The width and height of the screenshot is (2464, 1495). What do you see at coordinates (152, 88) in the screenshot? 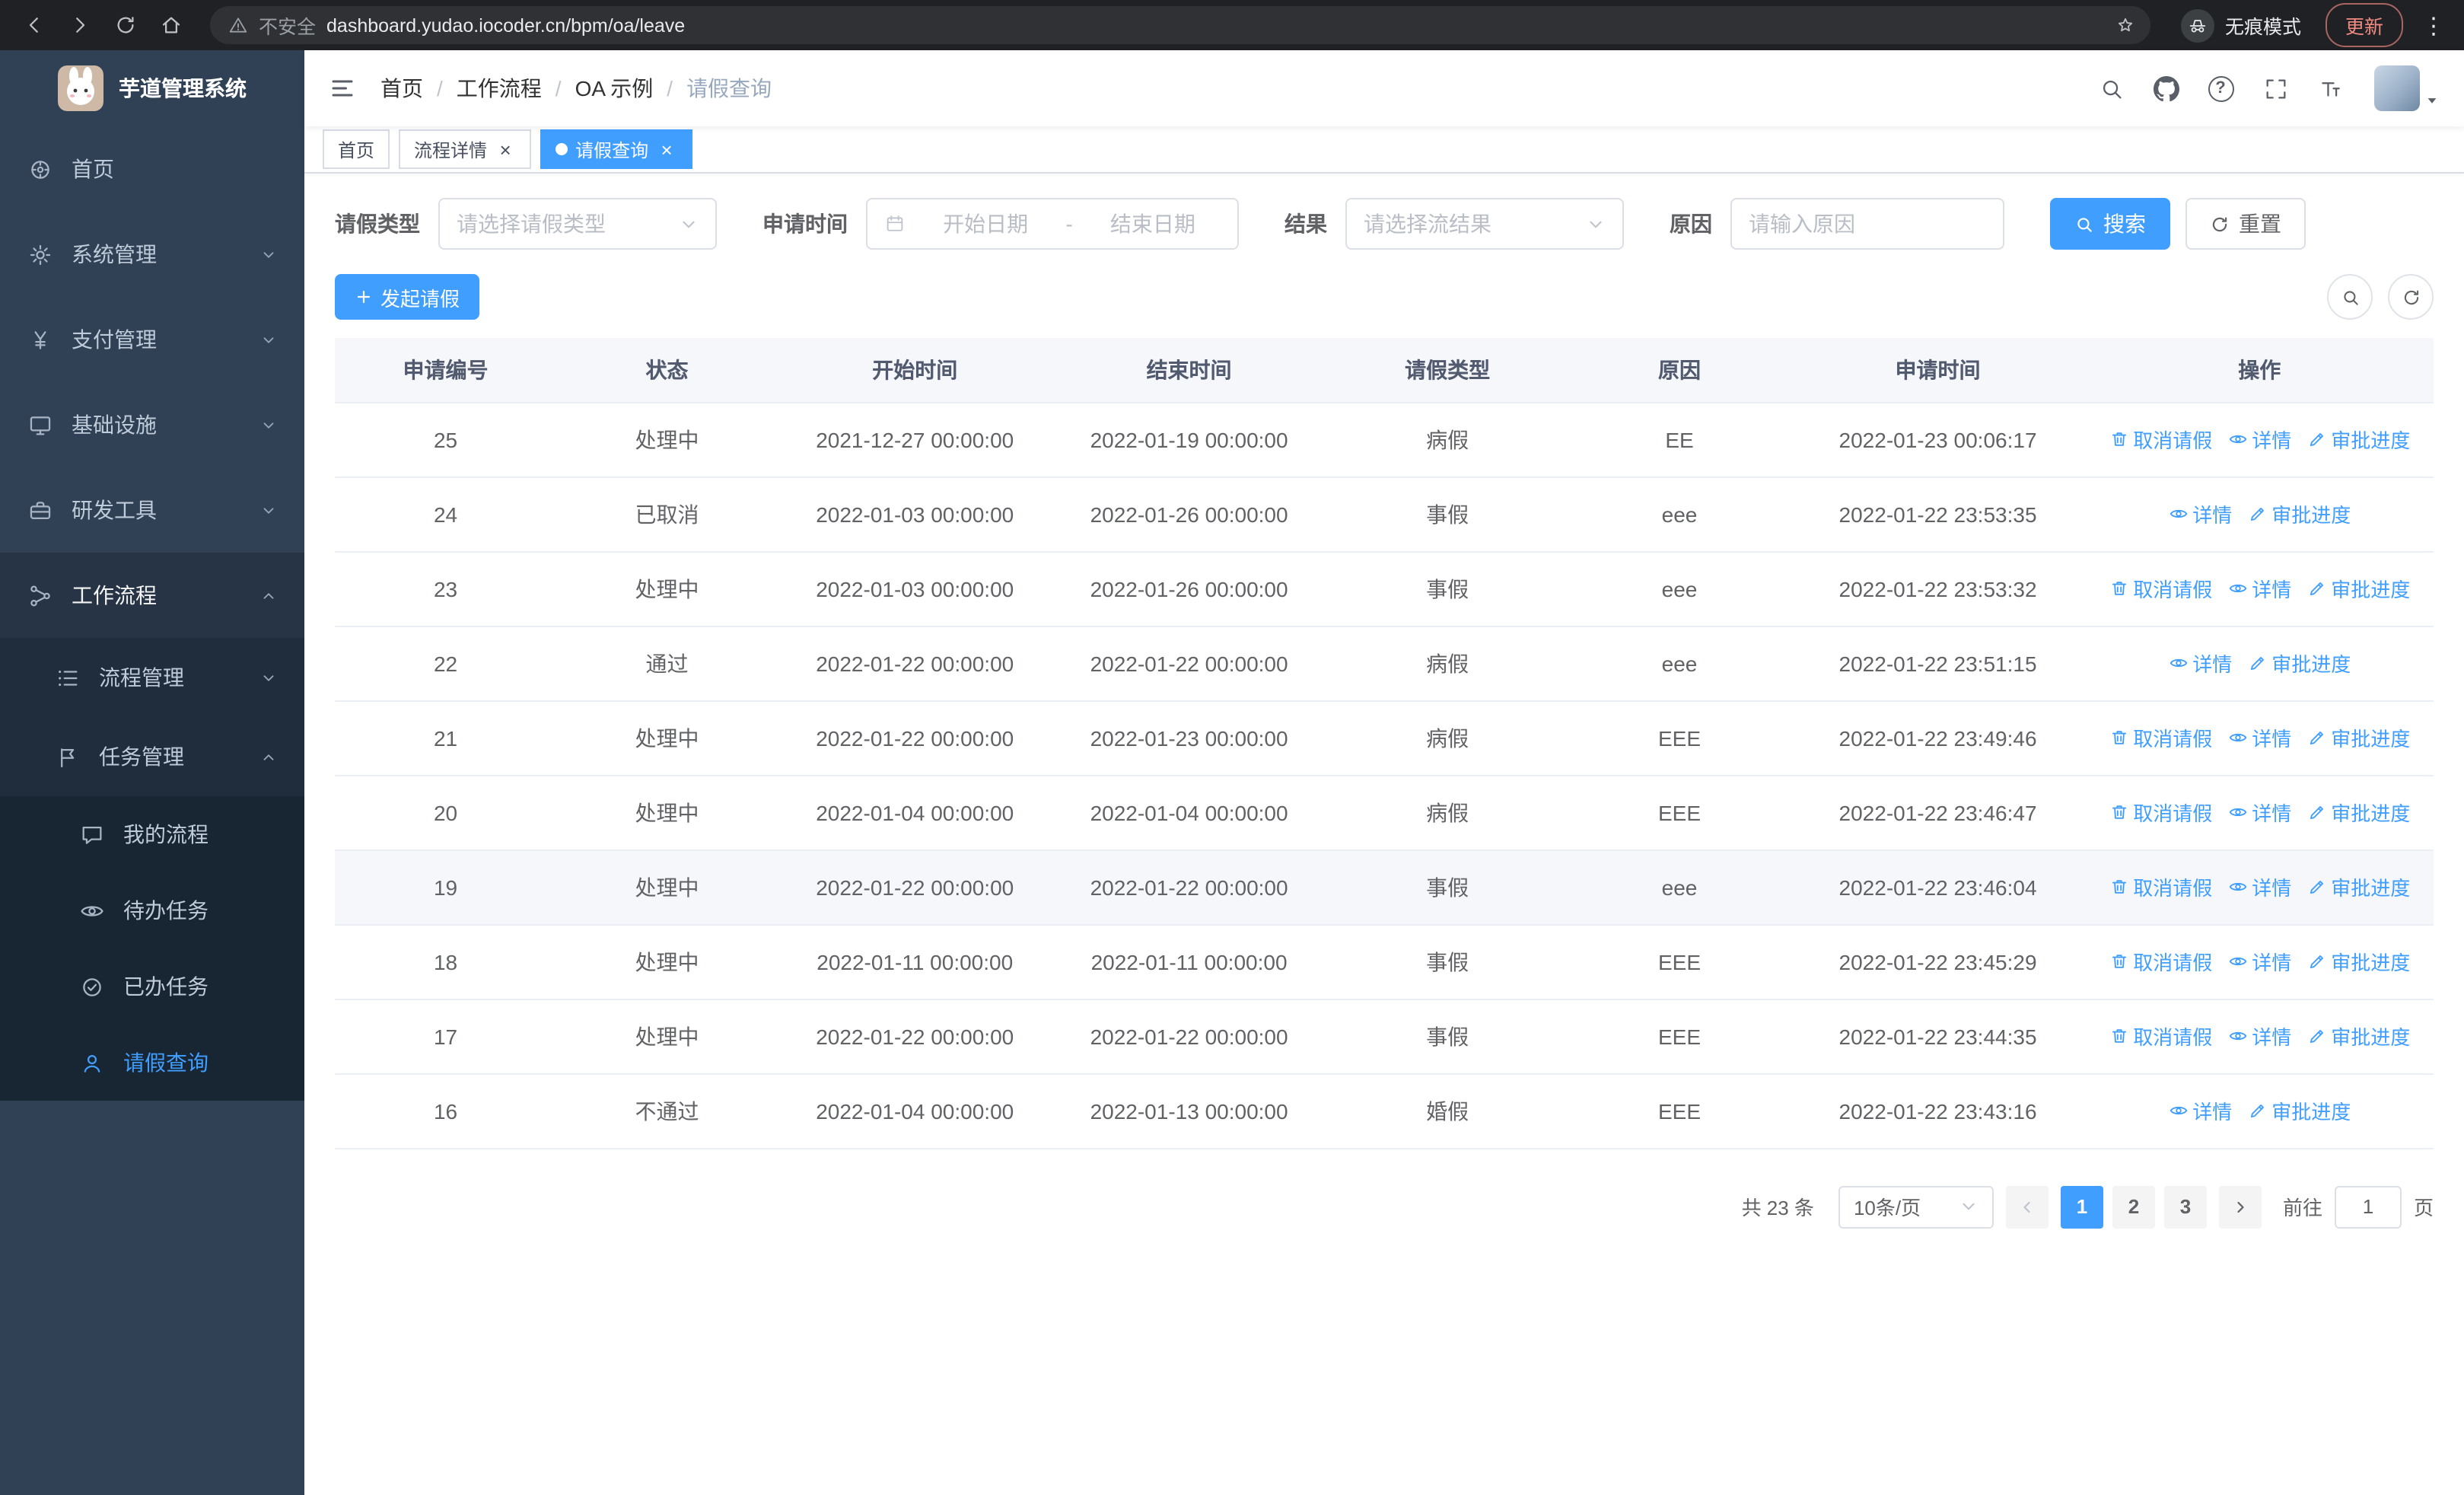
I see `app-logo: 芋道管理系统` at bounding box center [152, 88].